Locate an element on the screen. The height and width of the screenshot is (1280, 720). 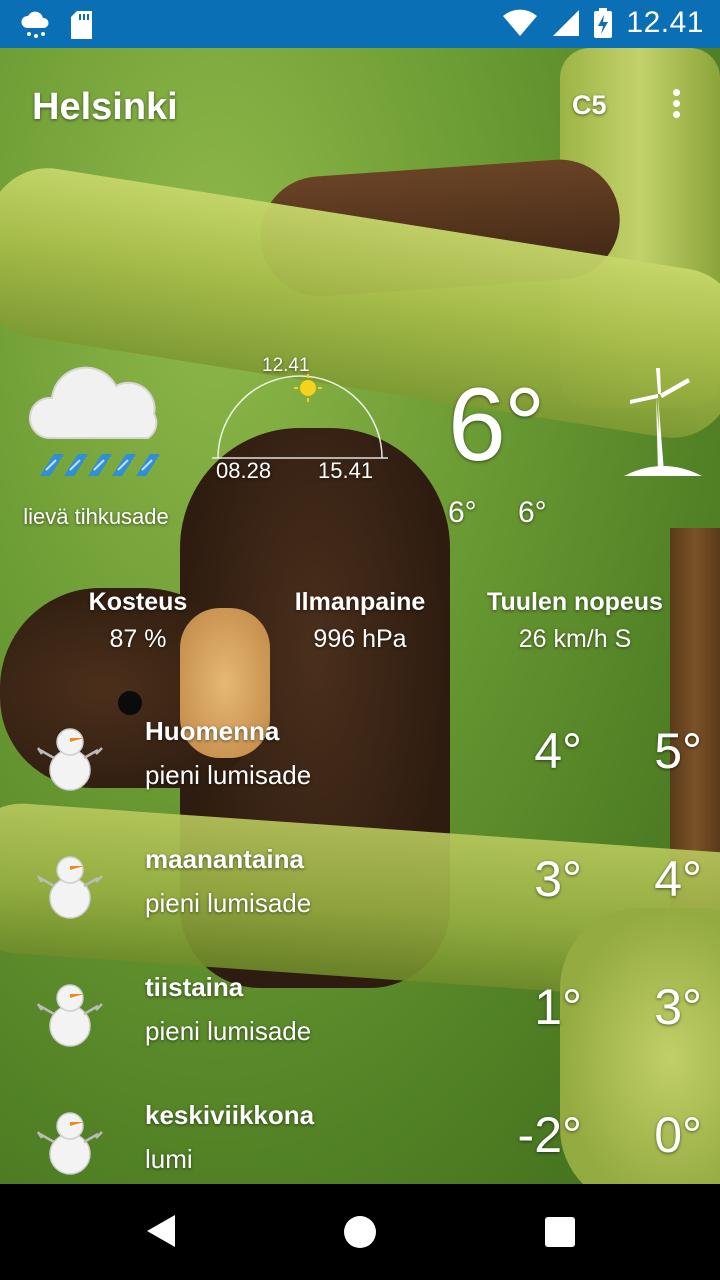
city-name: Helsinki is located at coordinates (105, 107).